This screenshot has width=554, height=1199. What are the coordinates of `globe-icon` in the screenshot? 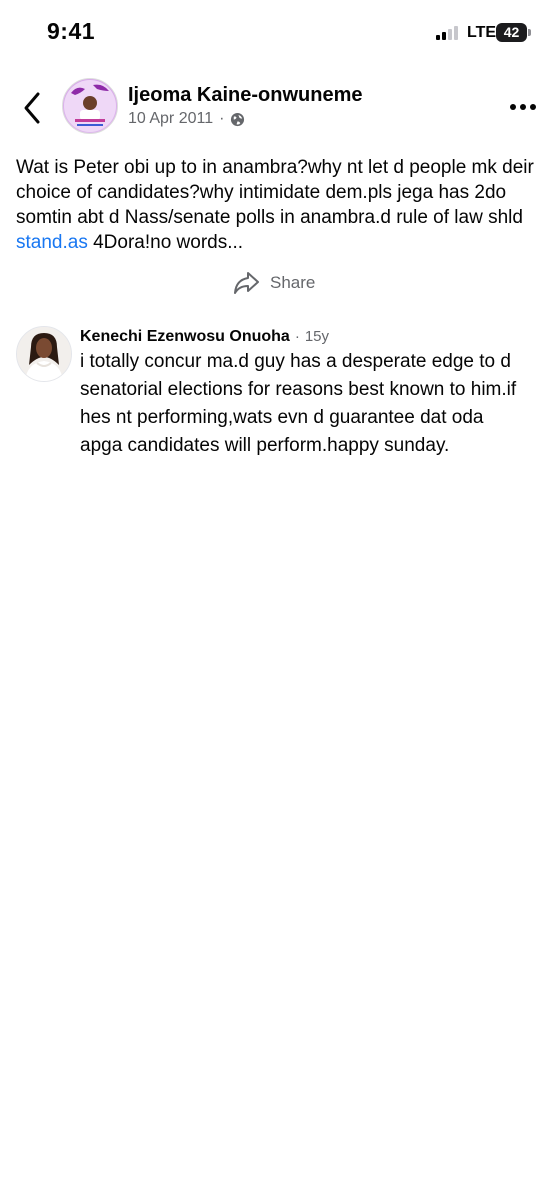 It's located at (238, 119).